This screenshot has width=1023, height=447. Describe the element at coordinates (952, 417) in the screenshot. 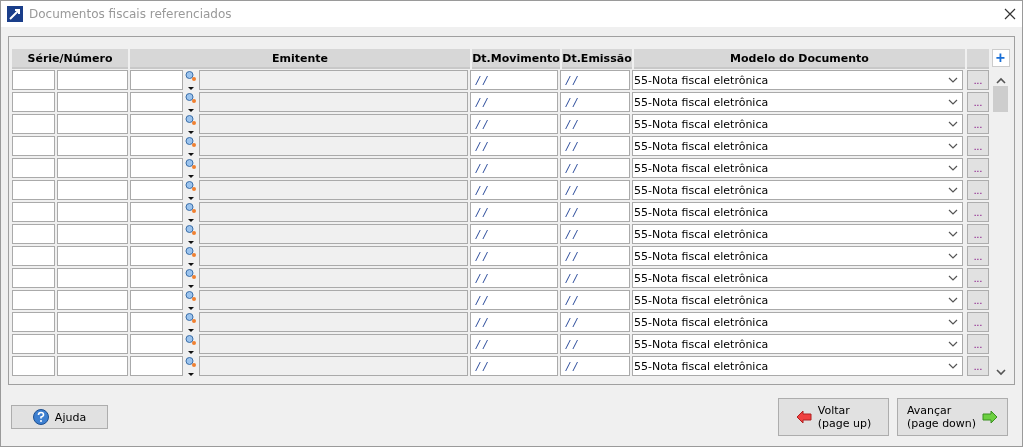

I see `forward-button: Avançar (page down)` at that location.